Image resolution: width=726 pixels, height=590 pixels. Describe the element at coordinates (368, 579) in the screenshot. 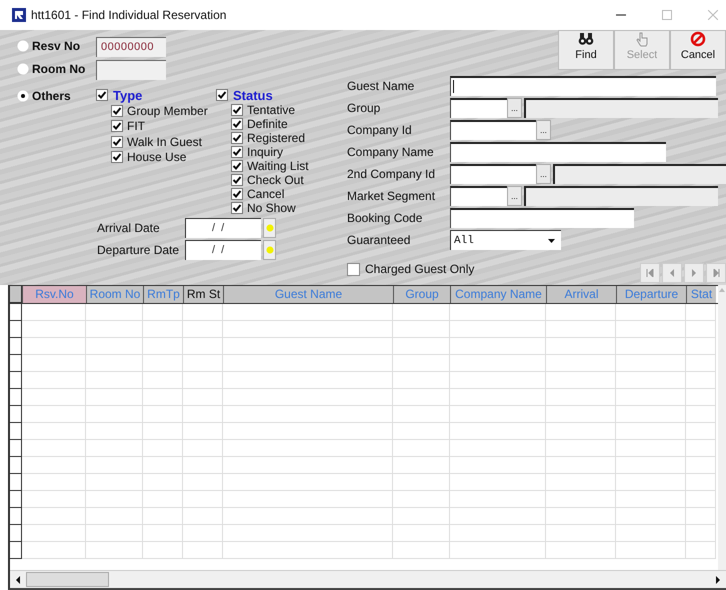

I see `horizontal-scrollbar` at that location.